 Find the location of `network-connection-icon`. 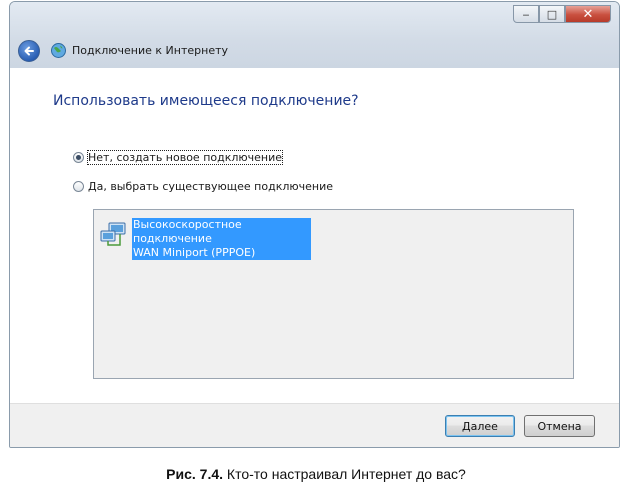

network-connection-icon is located at coordinates (113, 234).